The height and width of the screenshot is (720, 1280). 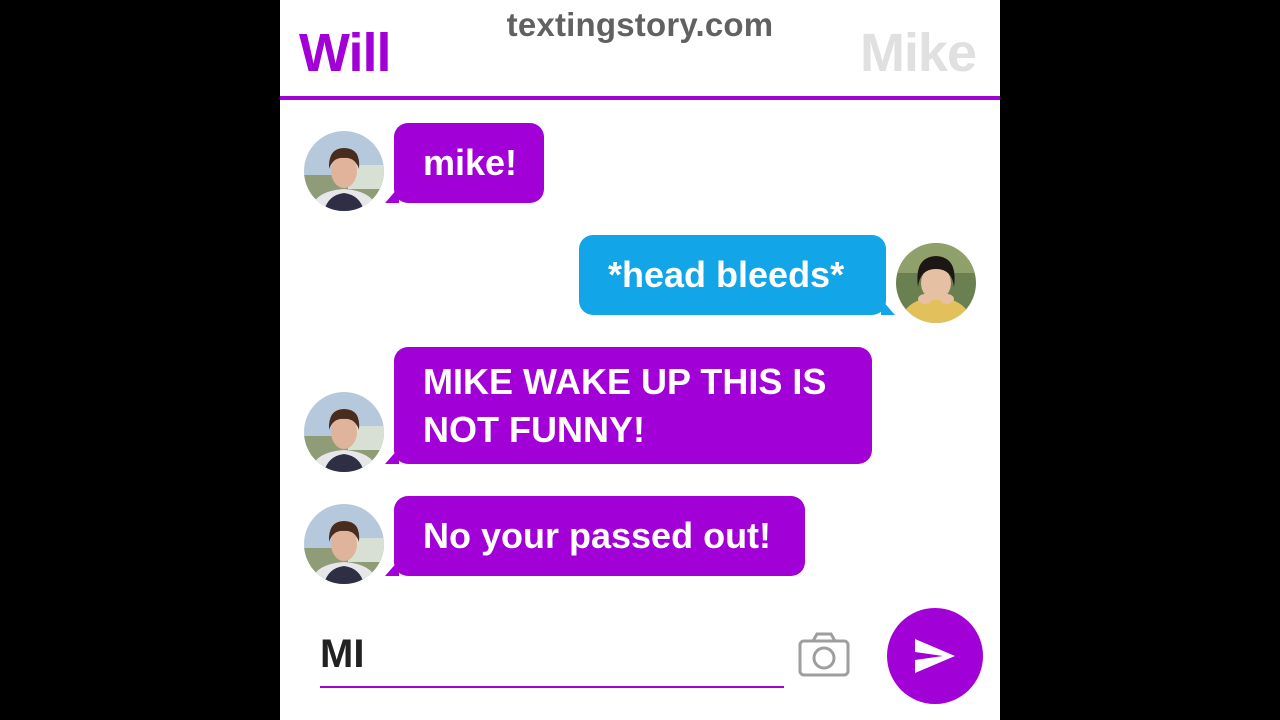 I want to click on bubble-tail, so click(x=888, y=307).